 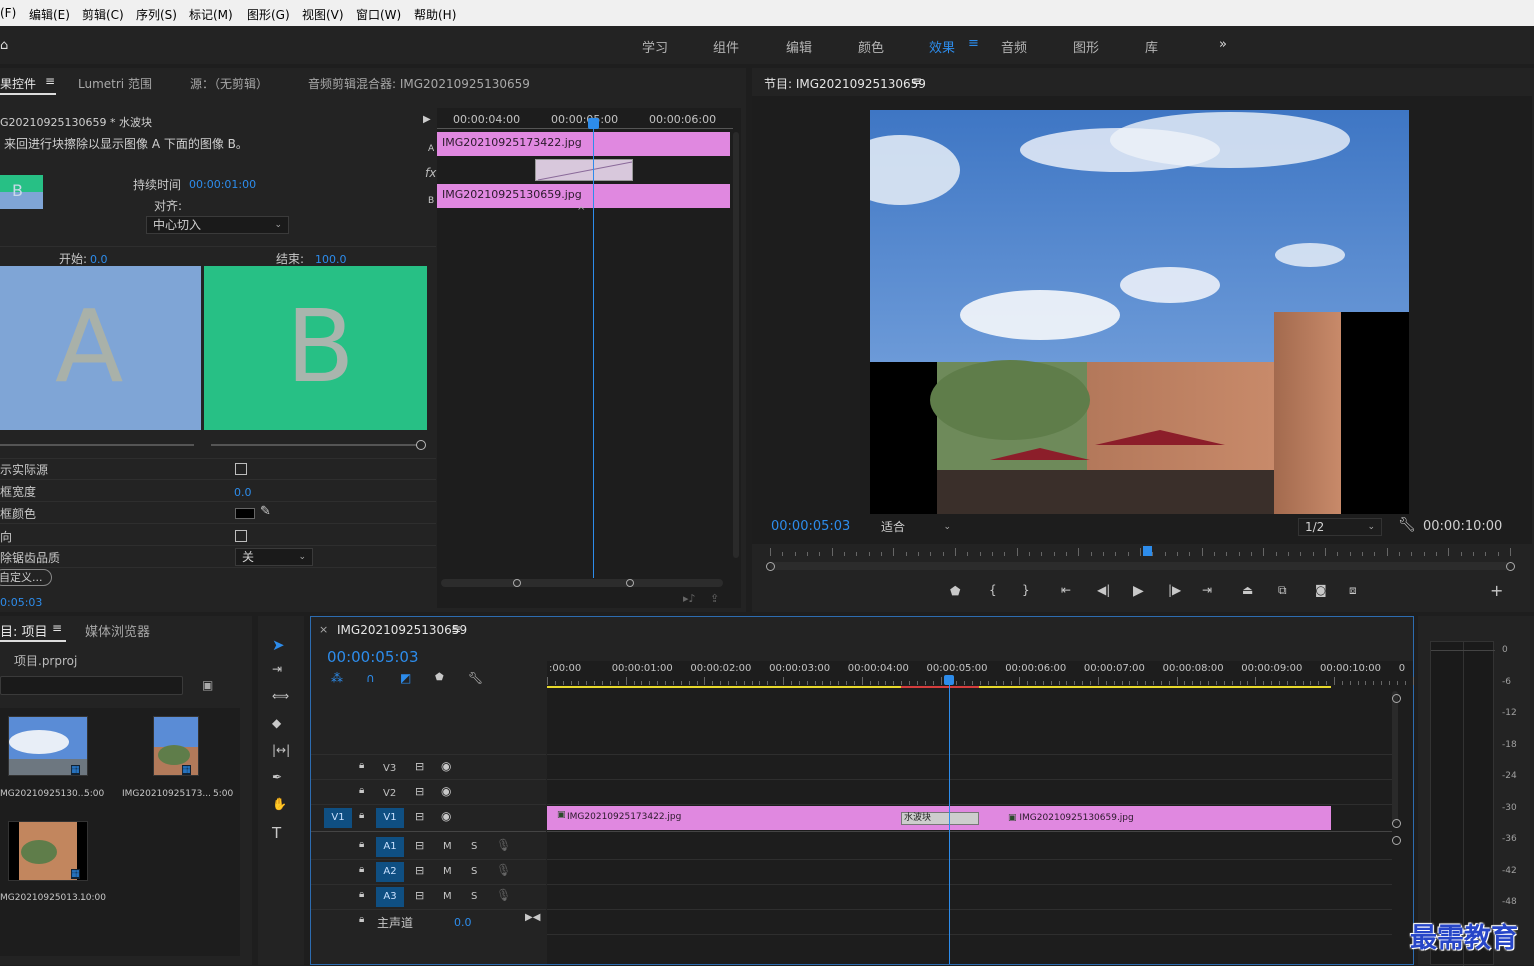 I want to click on go-to-in-icon: ⇤, so click(x=1066, y=590).